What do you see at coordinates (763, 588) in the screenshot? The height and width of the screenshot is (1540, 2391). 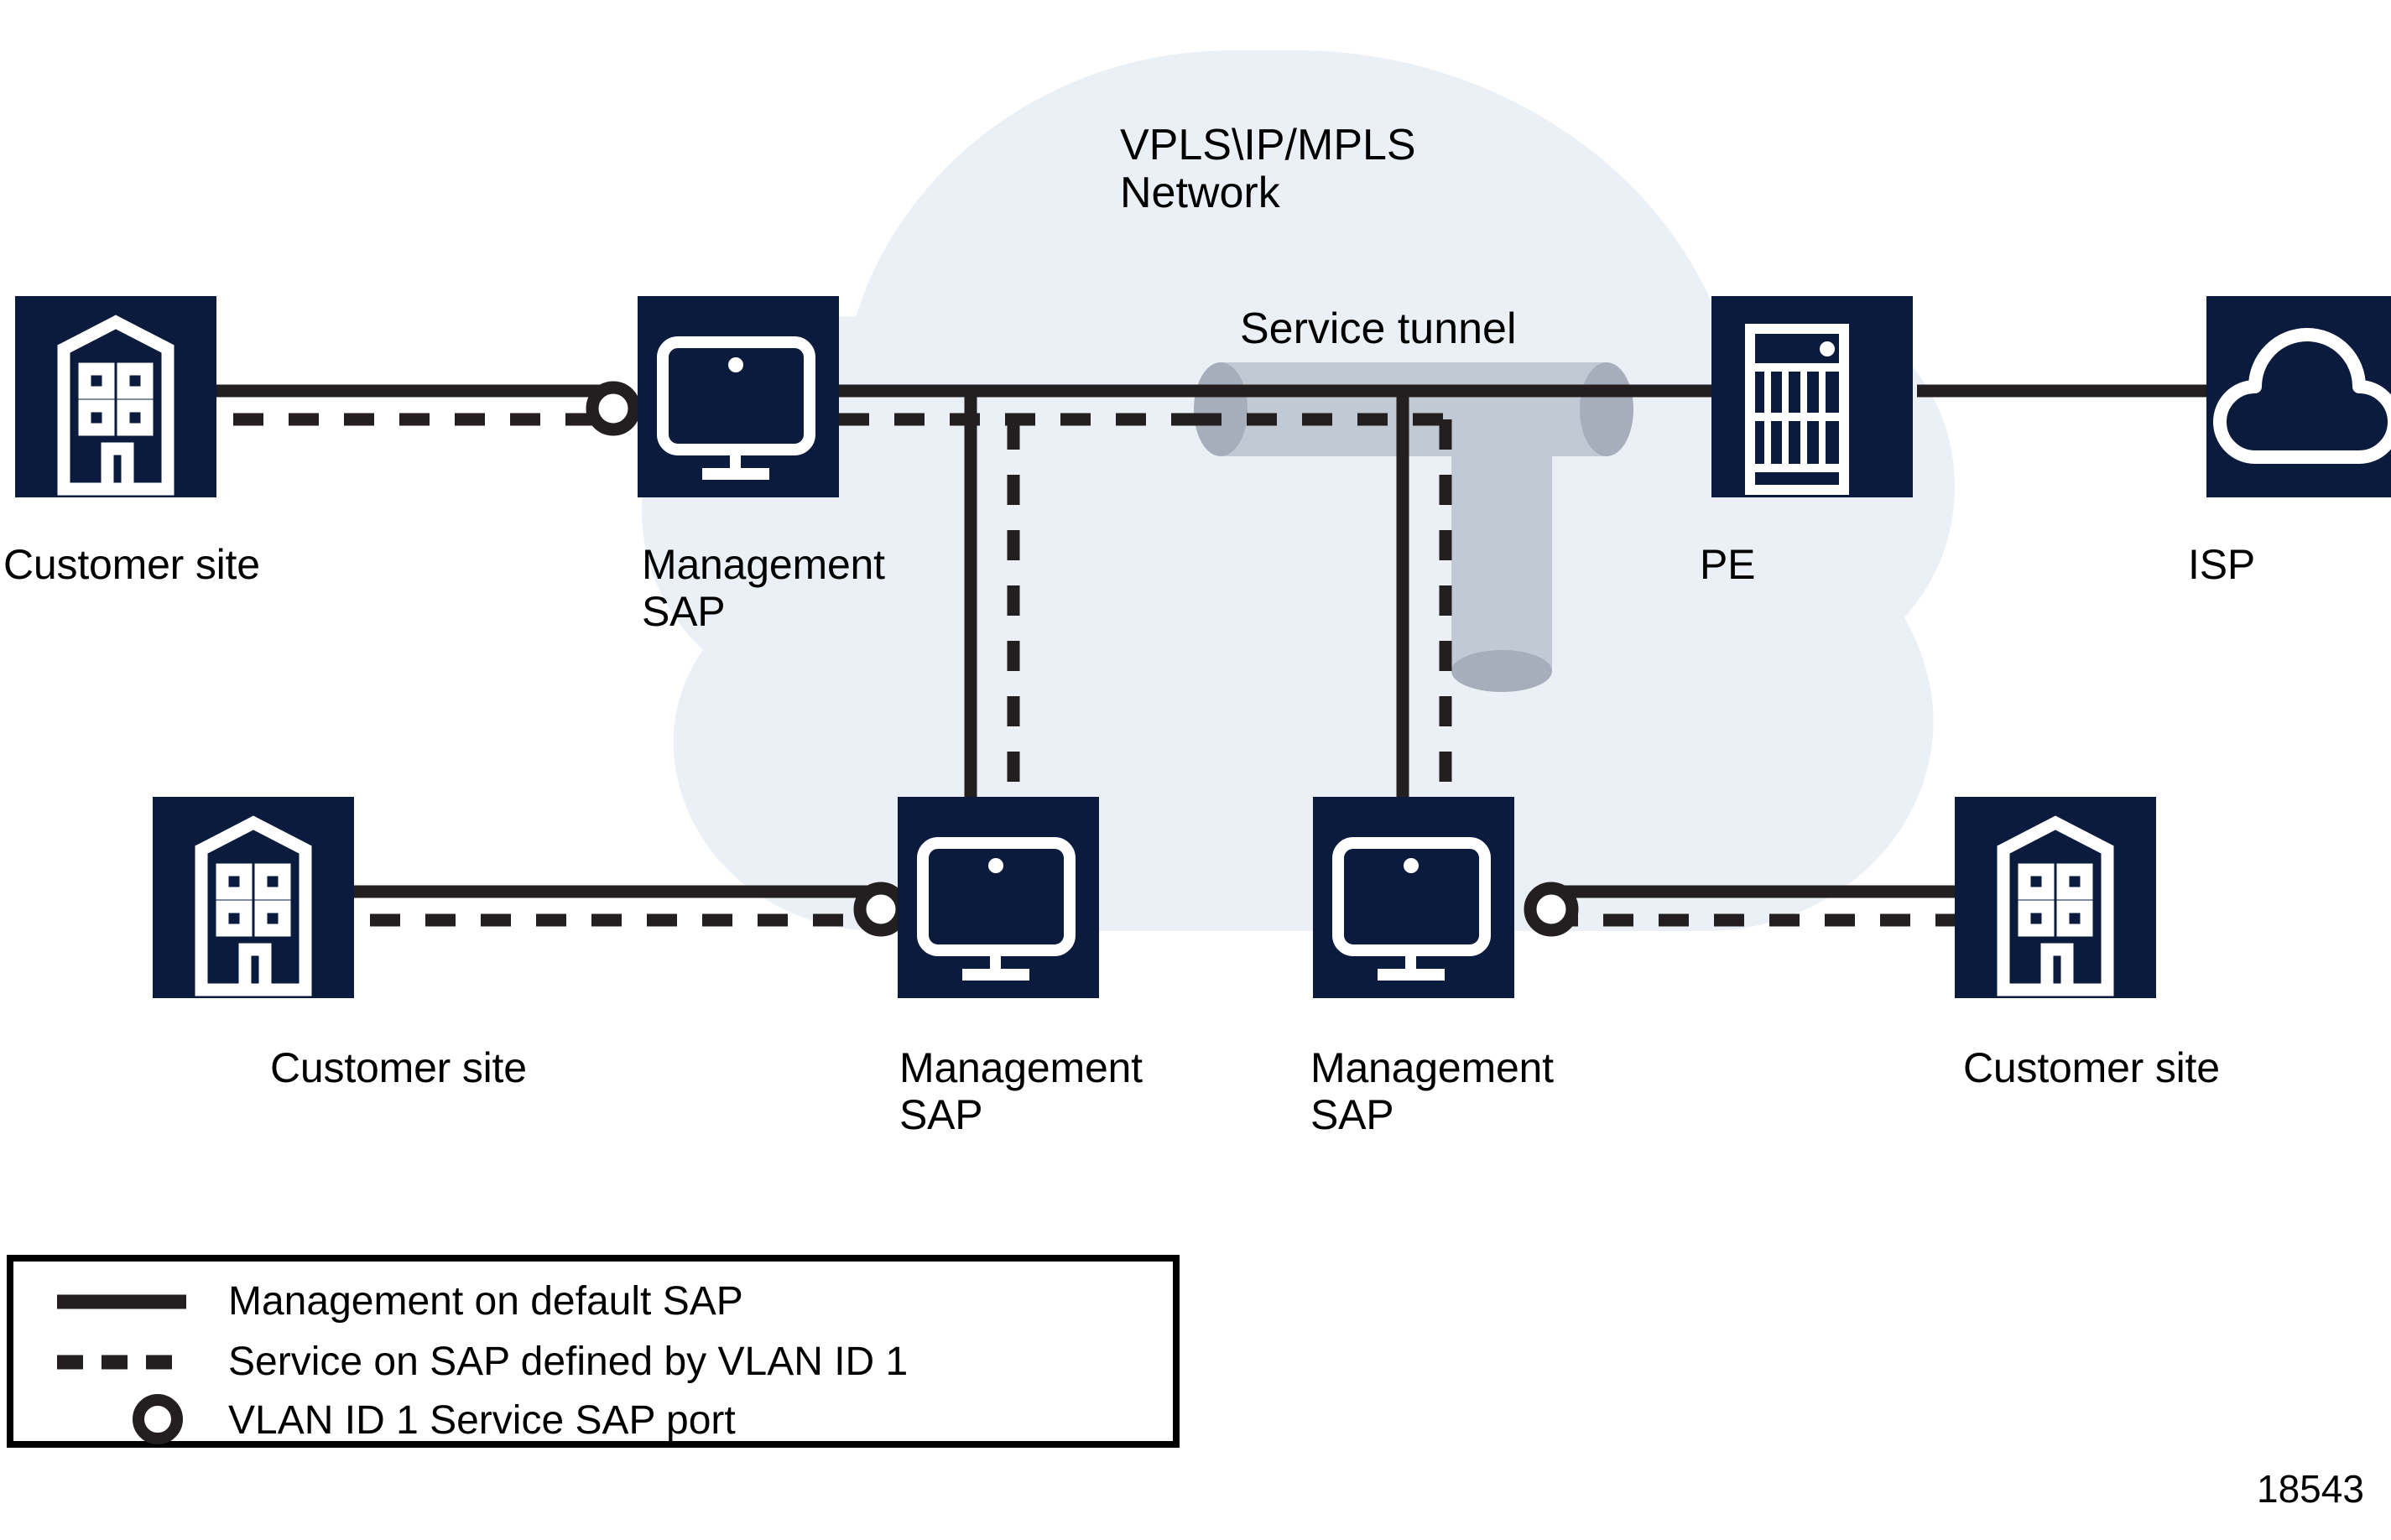 I see `label-management-sap-top-left: Management SAP` at bounding box center [763, 588].